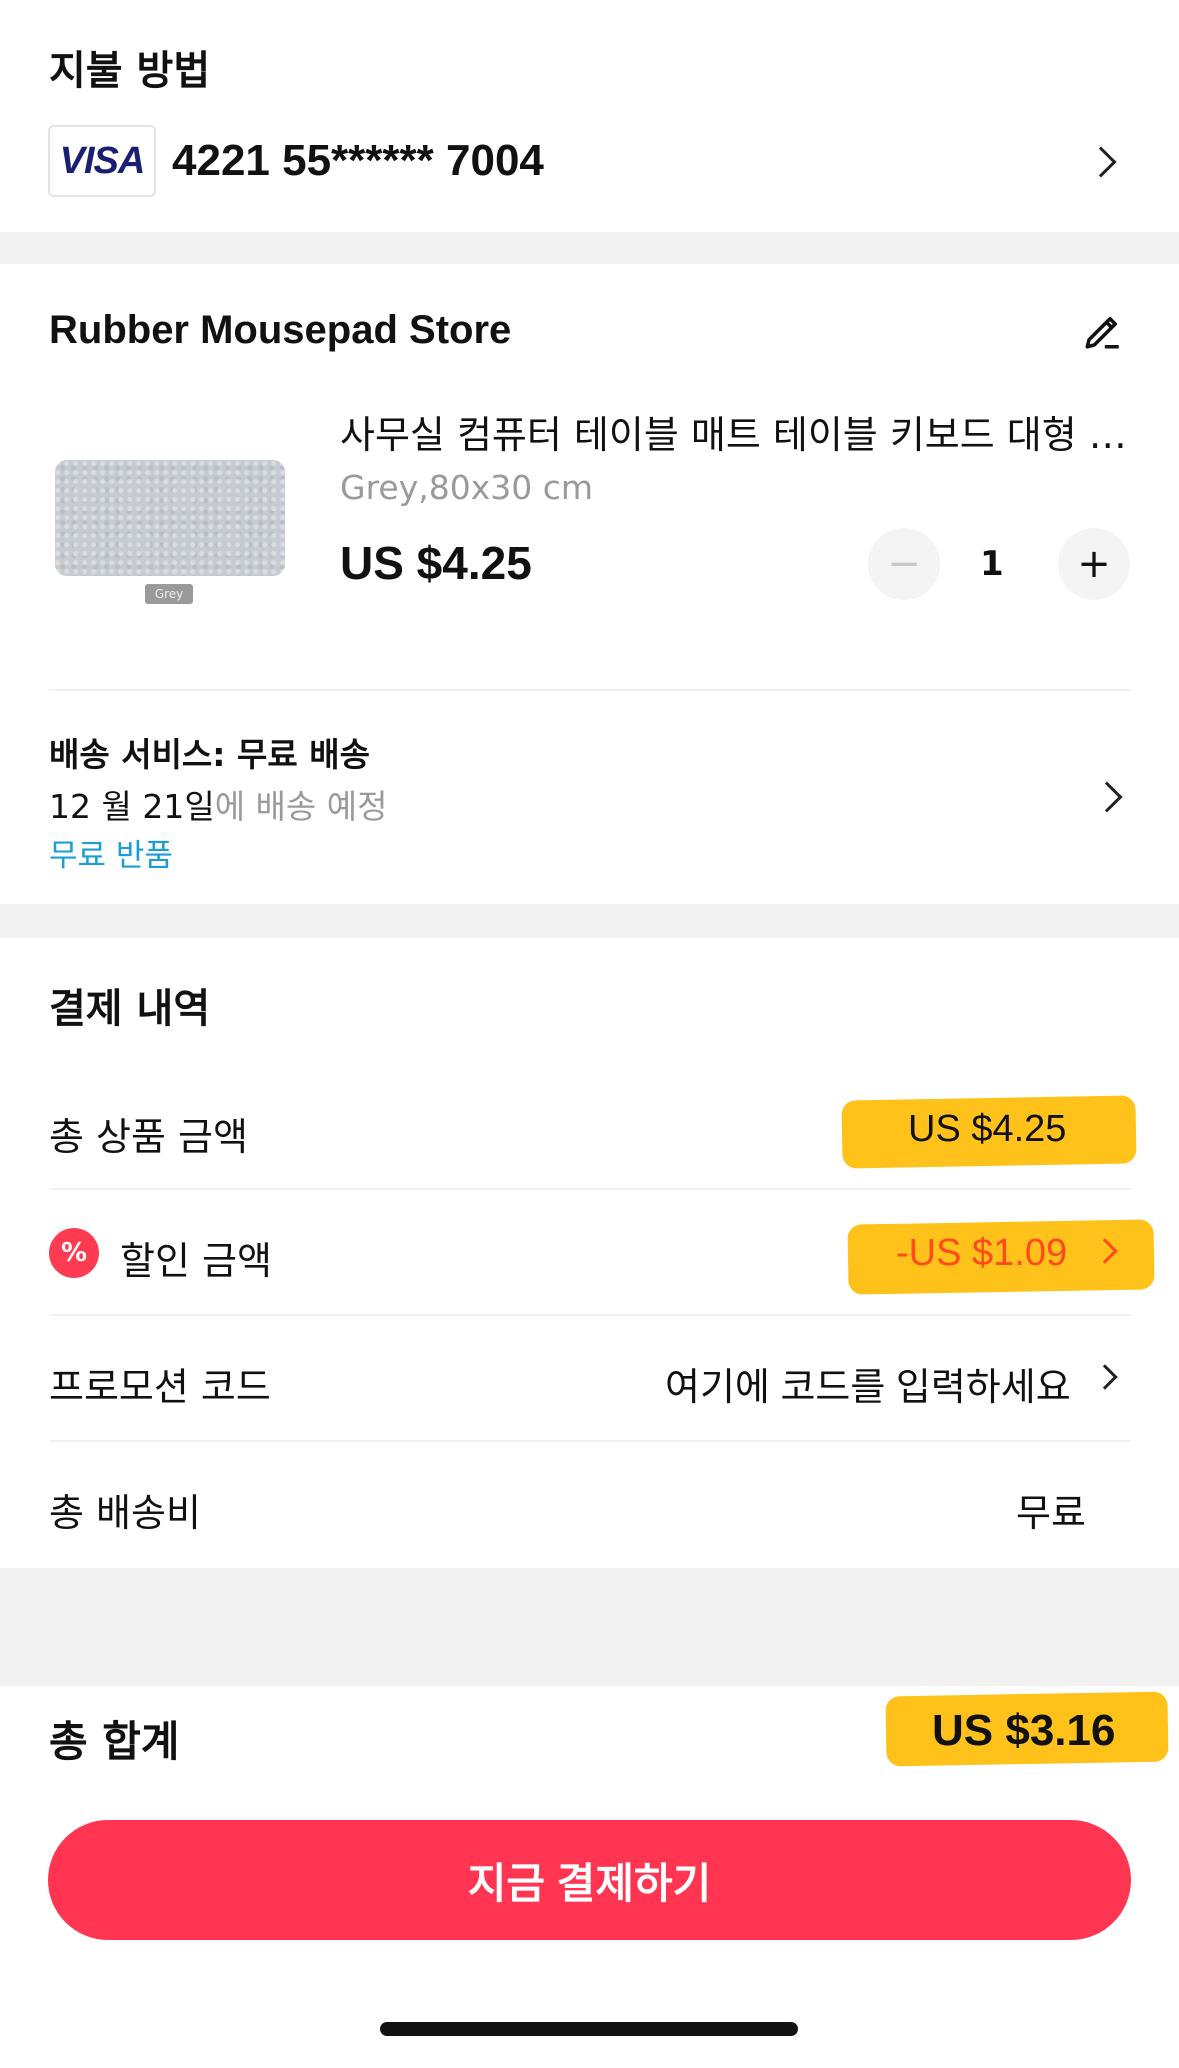 This screenshot has width=1179, height=2068. What do you see at coordinates (114, 1741) in the screenshot?
I see `total-label: 총 합계` at bounding box center [114, 1741].